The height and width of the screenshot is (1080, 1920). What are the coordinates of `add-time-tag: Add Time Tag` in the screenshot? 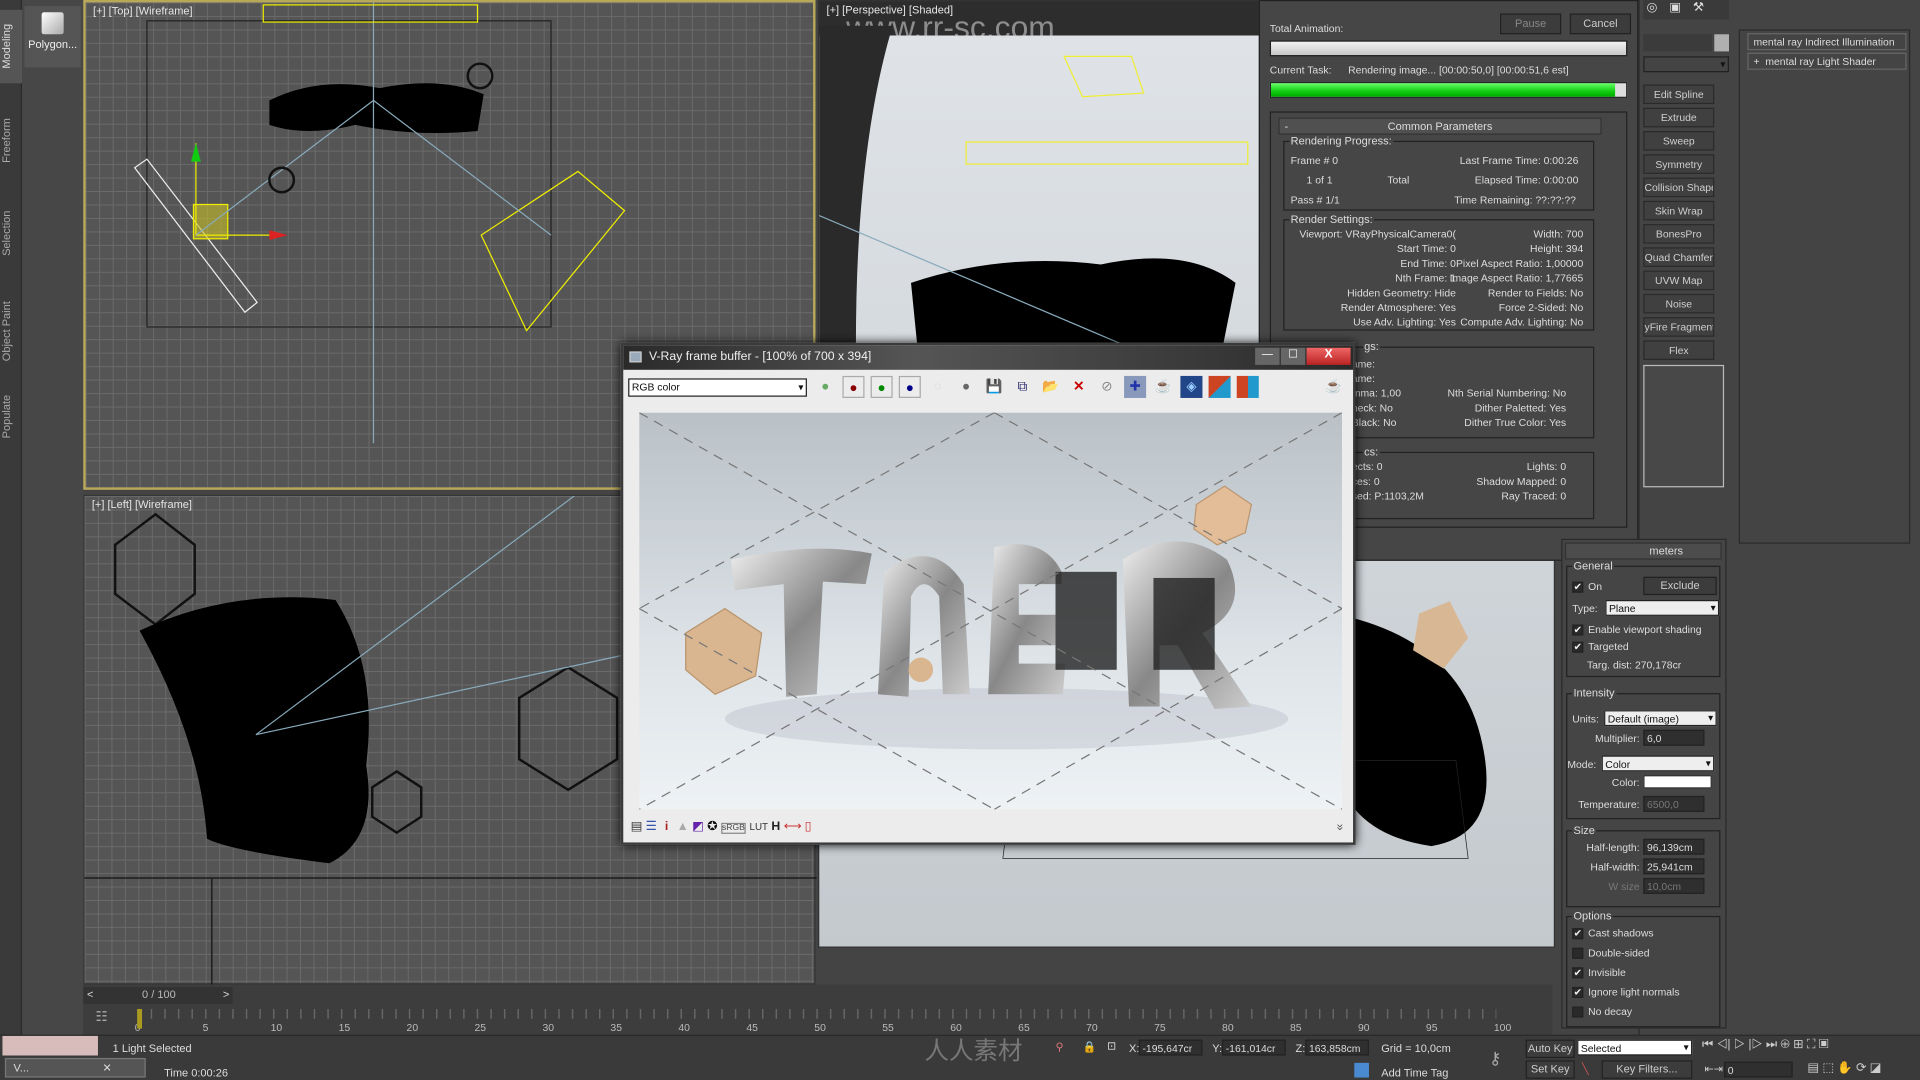 It's located at (1414, 1073).